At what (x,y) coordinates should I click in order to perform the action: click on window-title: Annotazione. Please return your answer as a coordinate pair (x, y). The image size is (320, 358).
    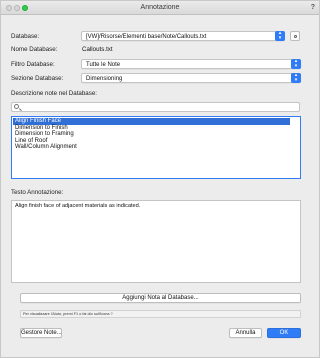
    Looking at the image, I should click on (160, 7).